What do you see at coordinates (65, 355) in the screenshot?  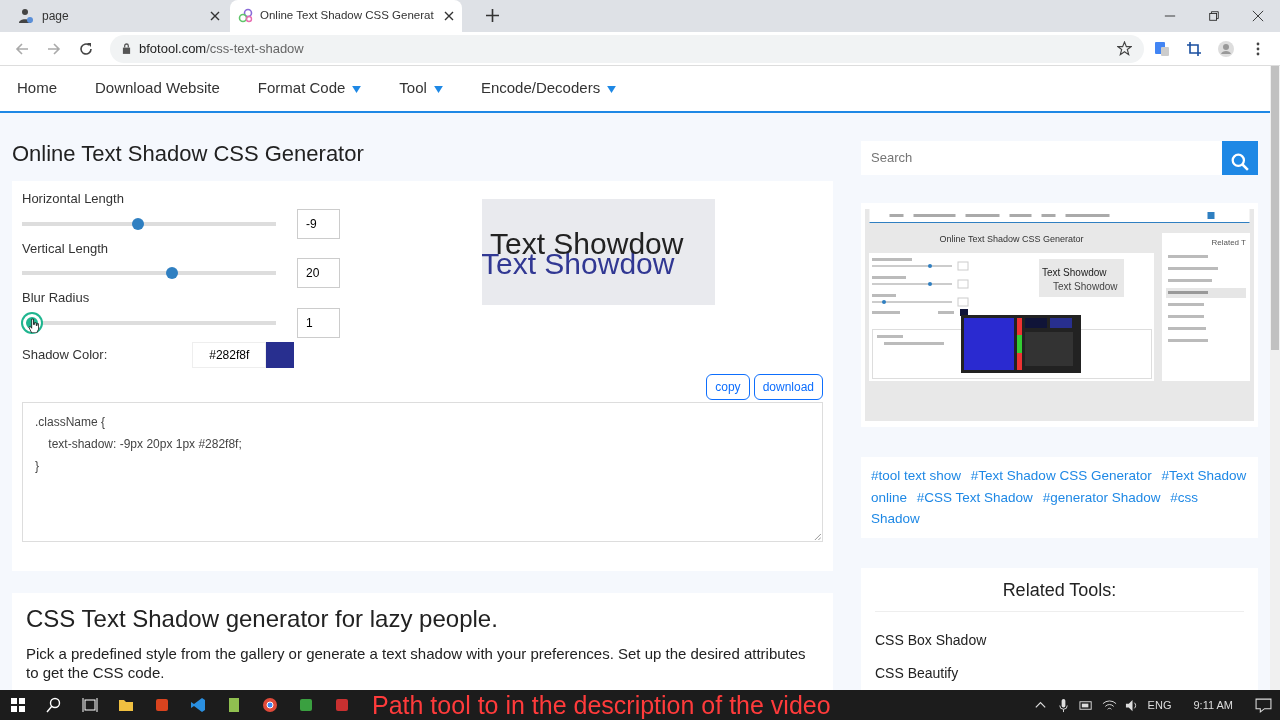 I see `control-label: Shadow Color:` at bounding box center [65, 355].